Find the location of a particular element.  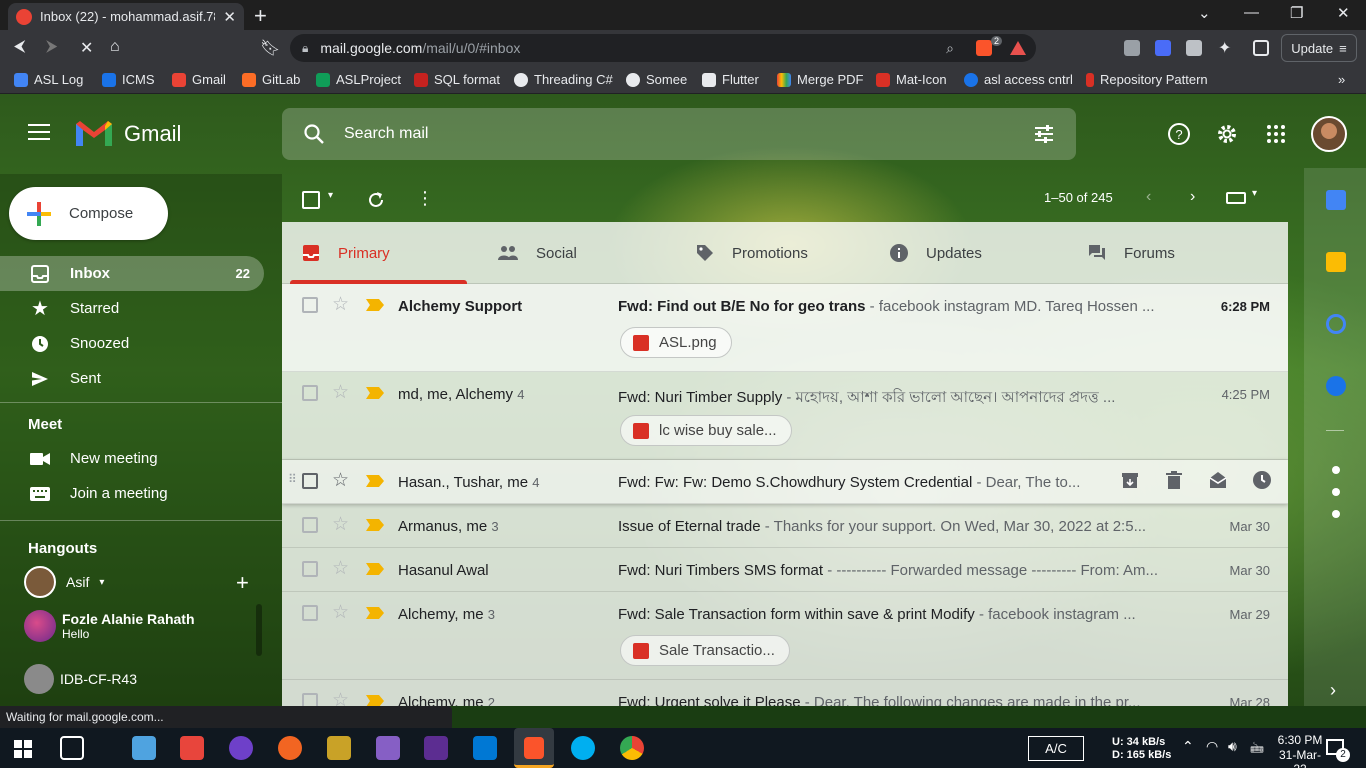

apps-grid-icon is located at coordinates (1276, 134).